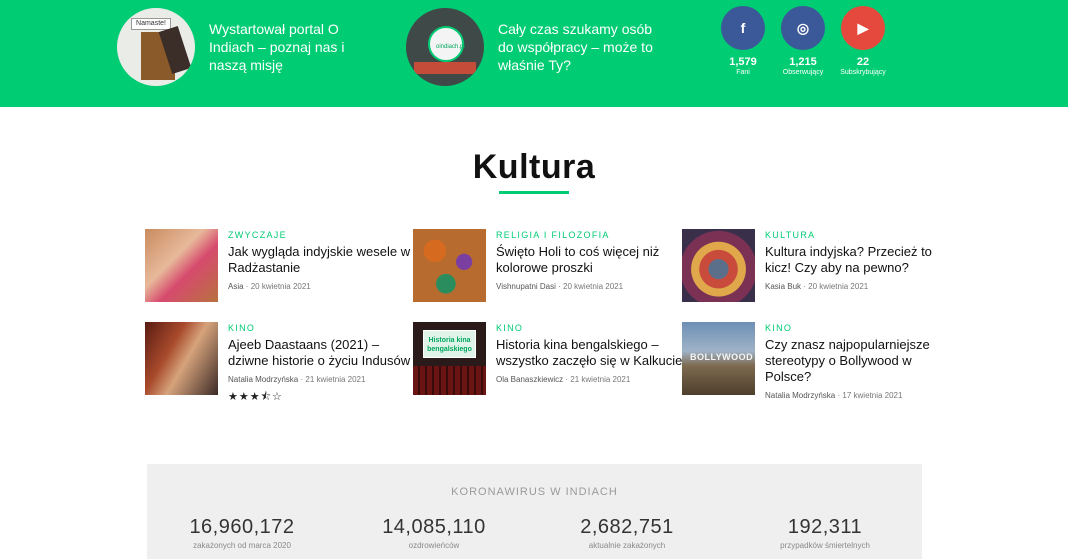 Image resolution: width=1068 pixels, height=559 pixels. Describe the element at coordinates (449, 345) in the screenshot. I see `thumbnail-screen-text: Historia kina bengalskiego` at that location.